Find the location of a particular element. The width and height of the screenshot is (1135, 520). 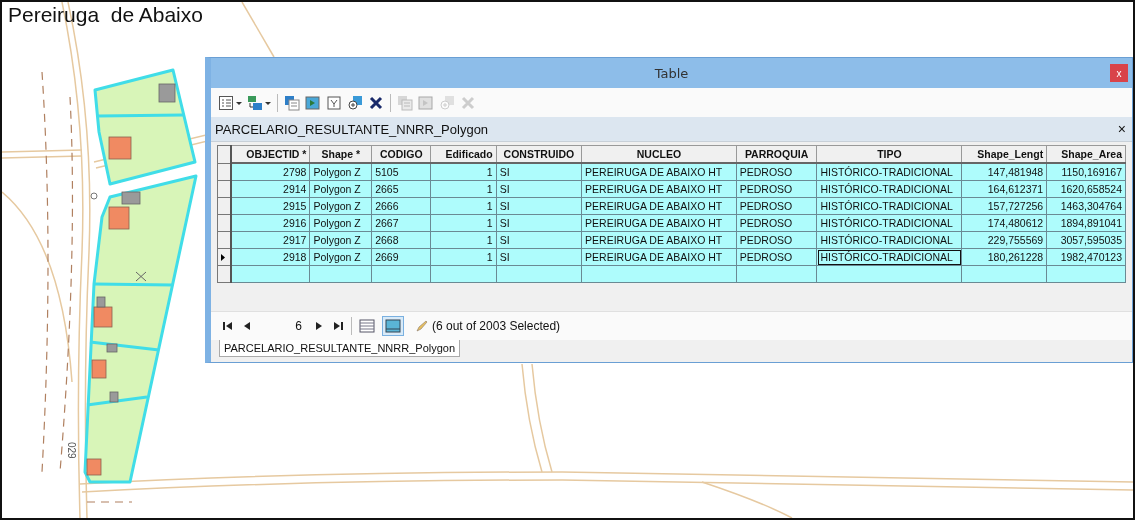

show-selected-records-icon is located at coordinates (393, 326).